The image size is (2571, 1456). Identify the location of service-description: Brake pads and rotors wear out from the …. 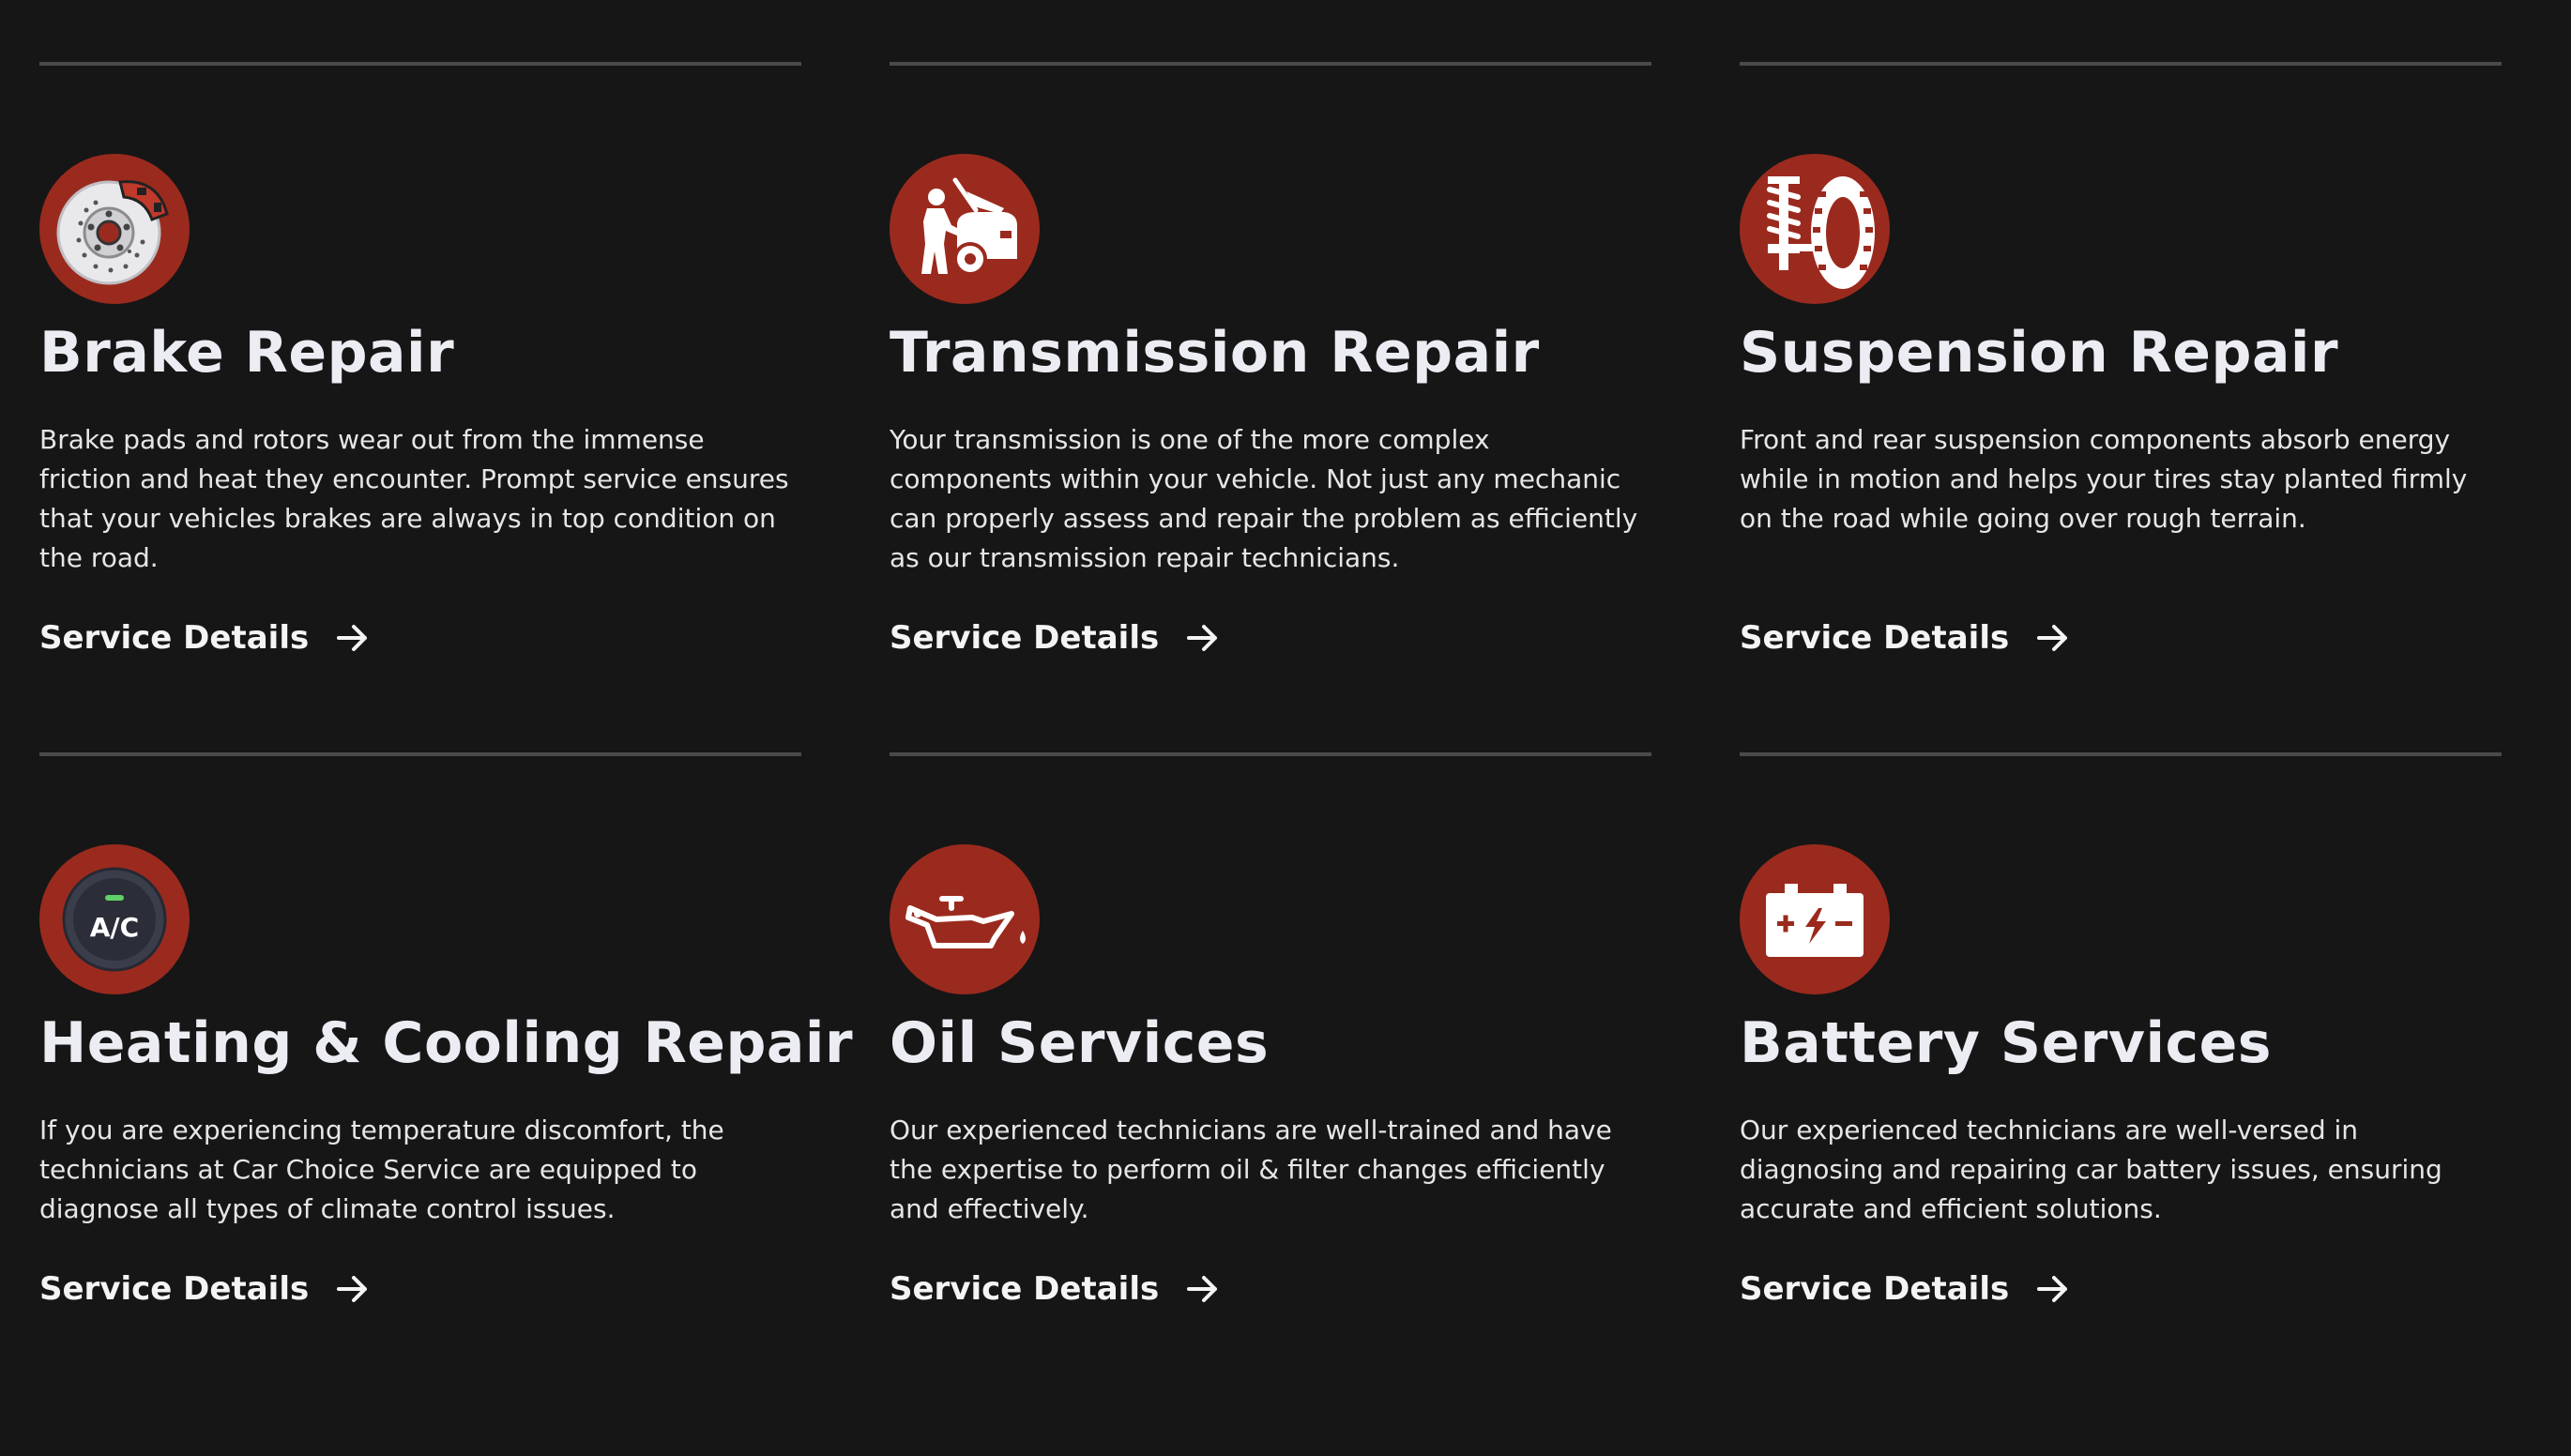
(414, 498).